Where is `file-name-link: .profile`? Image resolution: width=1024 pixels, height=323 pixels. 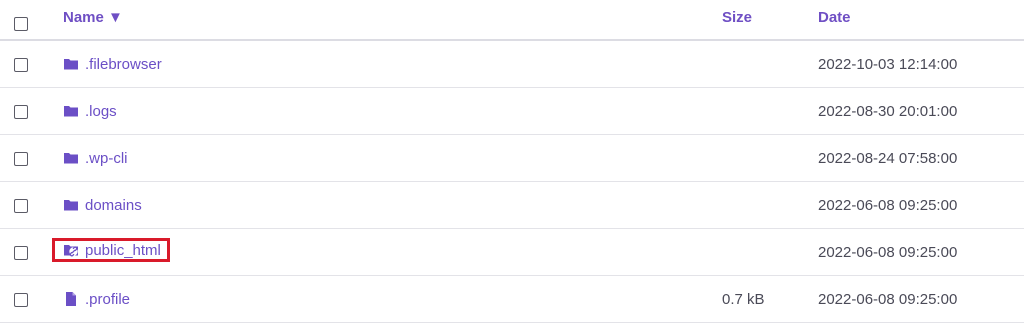 file-name-link: .profile is located at coordinates (96, 299).